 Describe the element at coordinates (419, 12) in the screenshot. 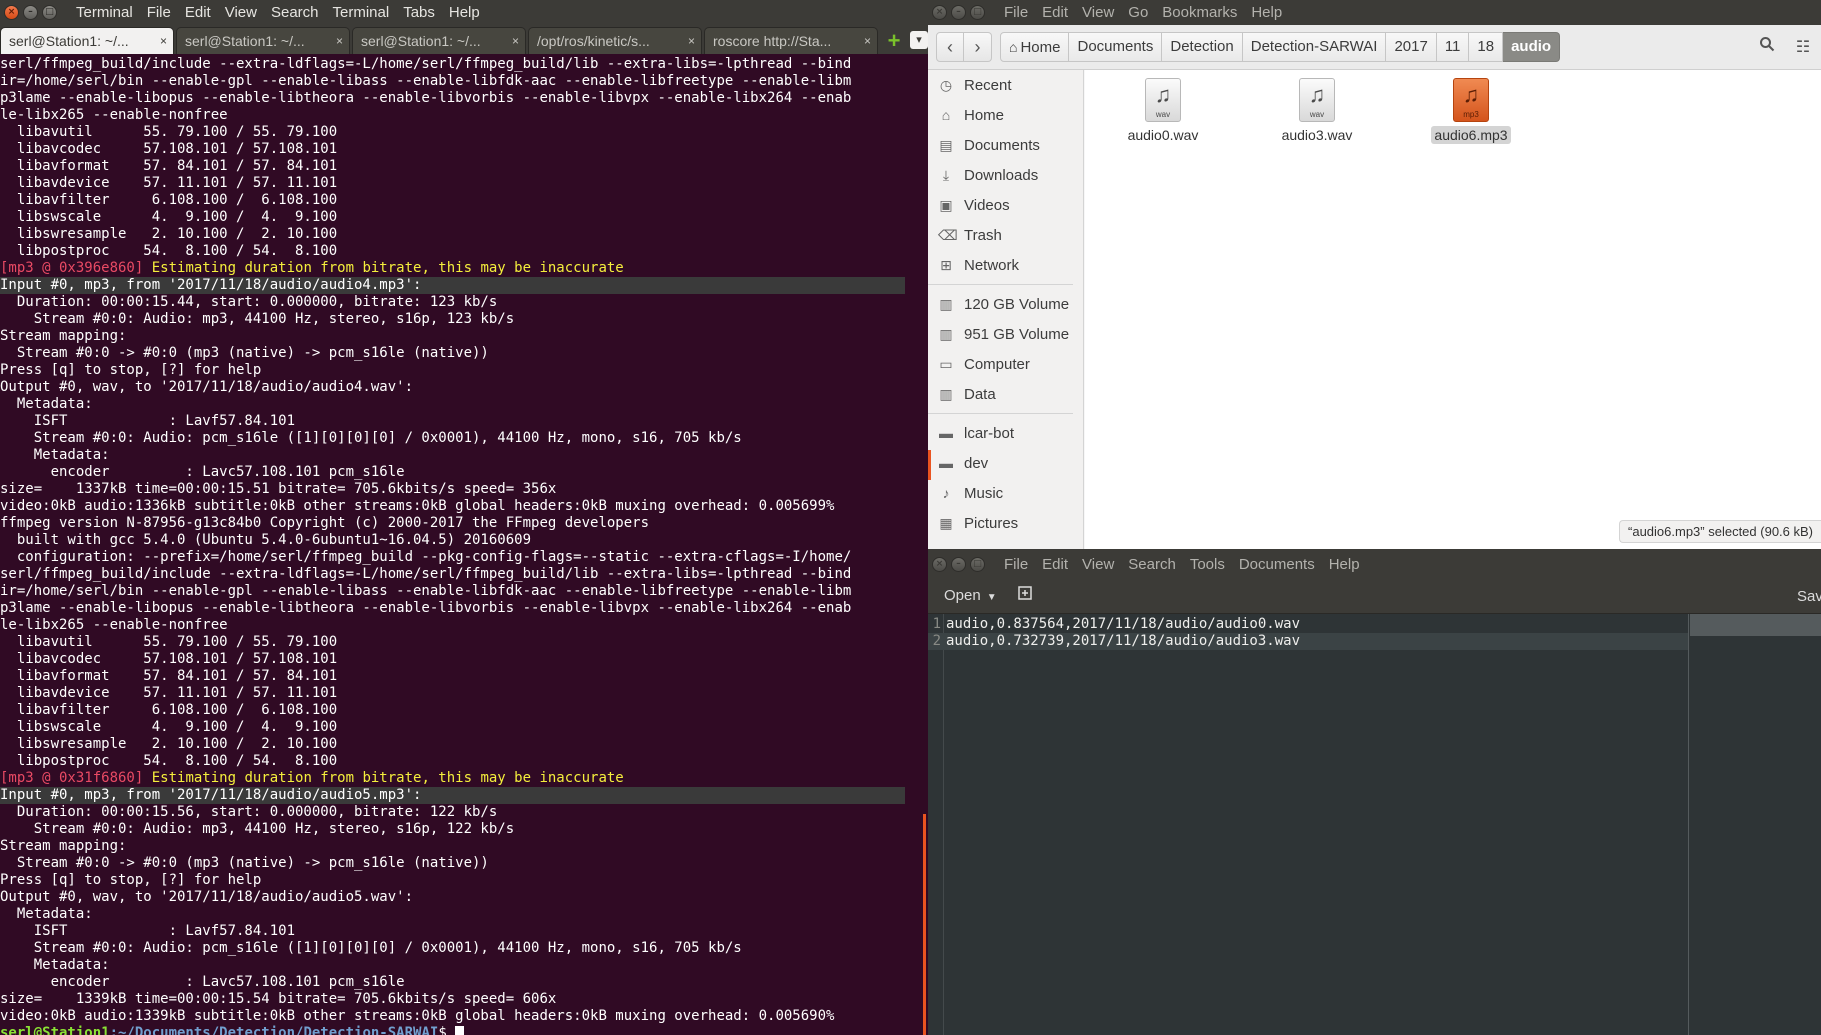

I see `menu-tabs: Tabs` at that location.